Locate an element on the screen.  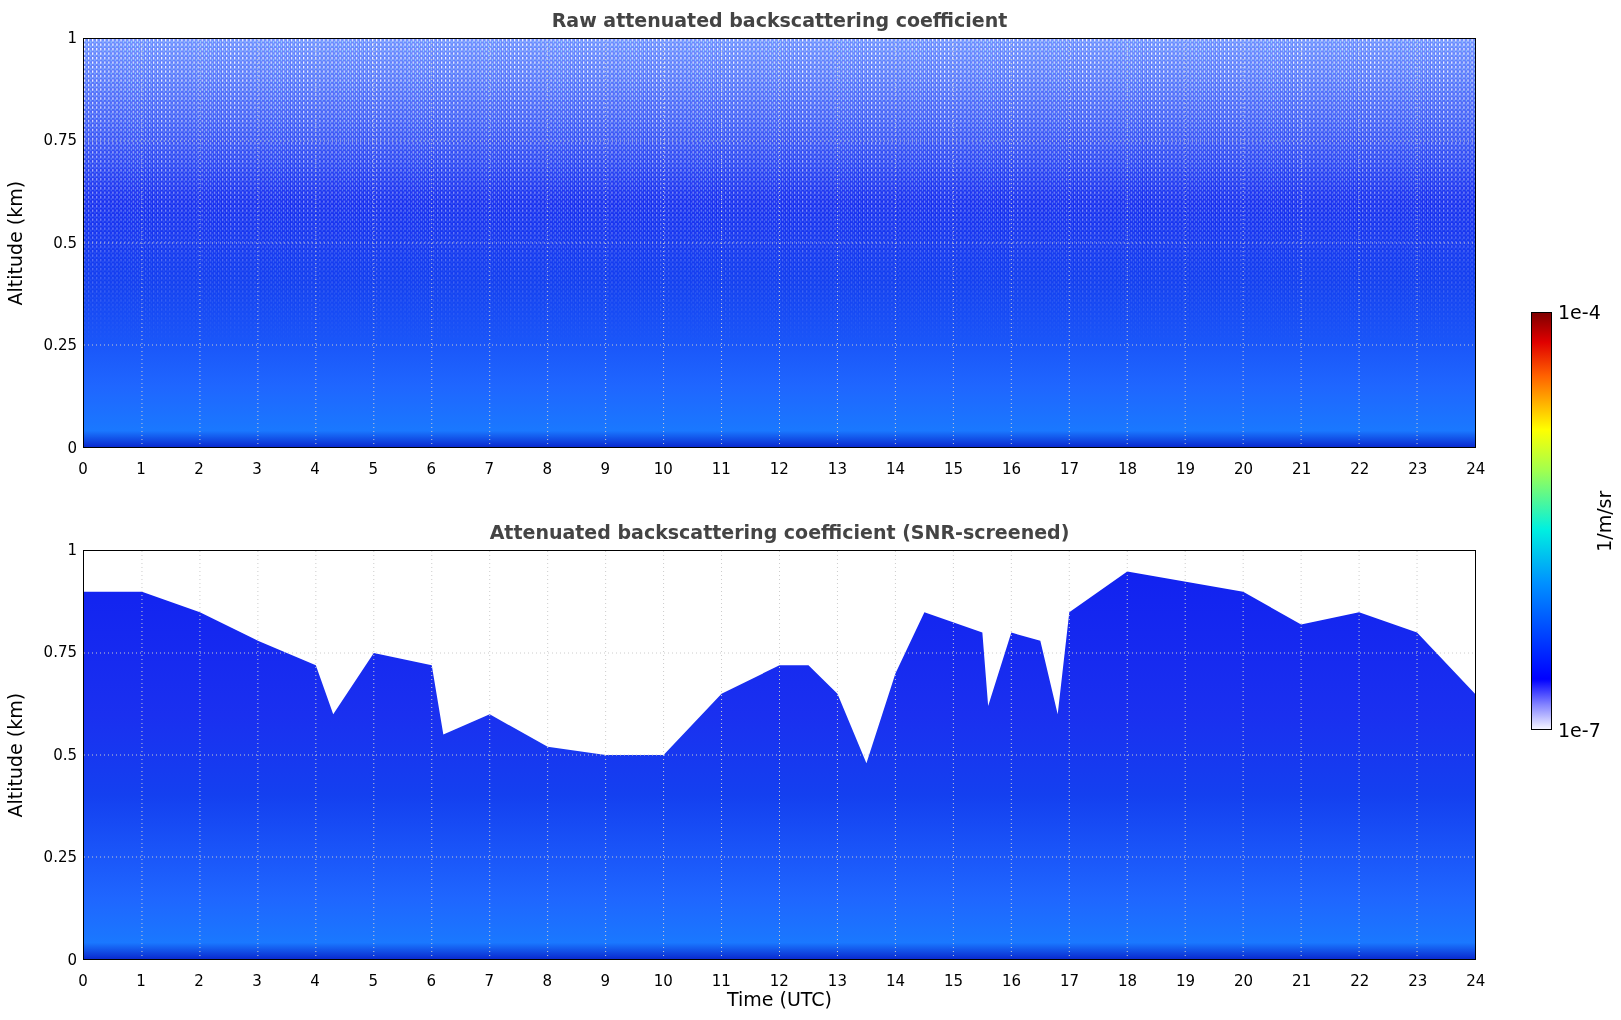
chart-title: Raw attenuated backscattering coefficient is located at coordinates (779, 20).